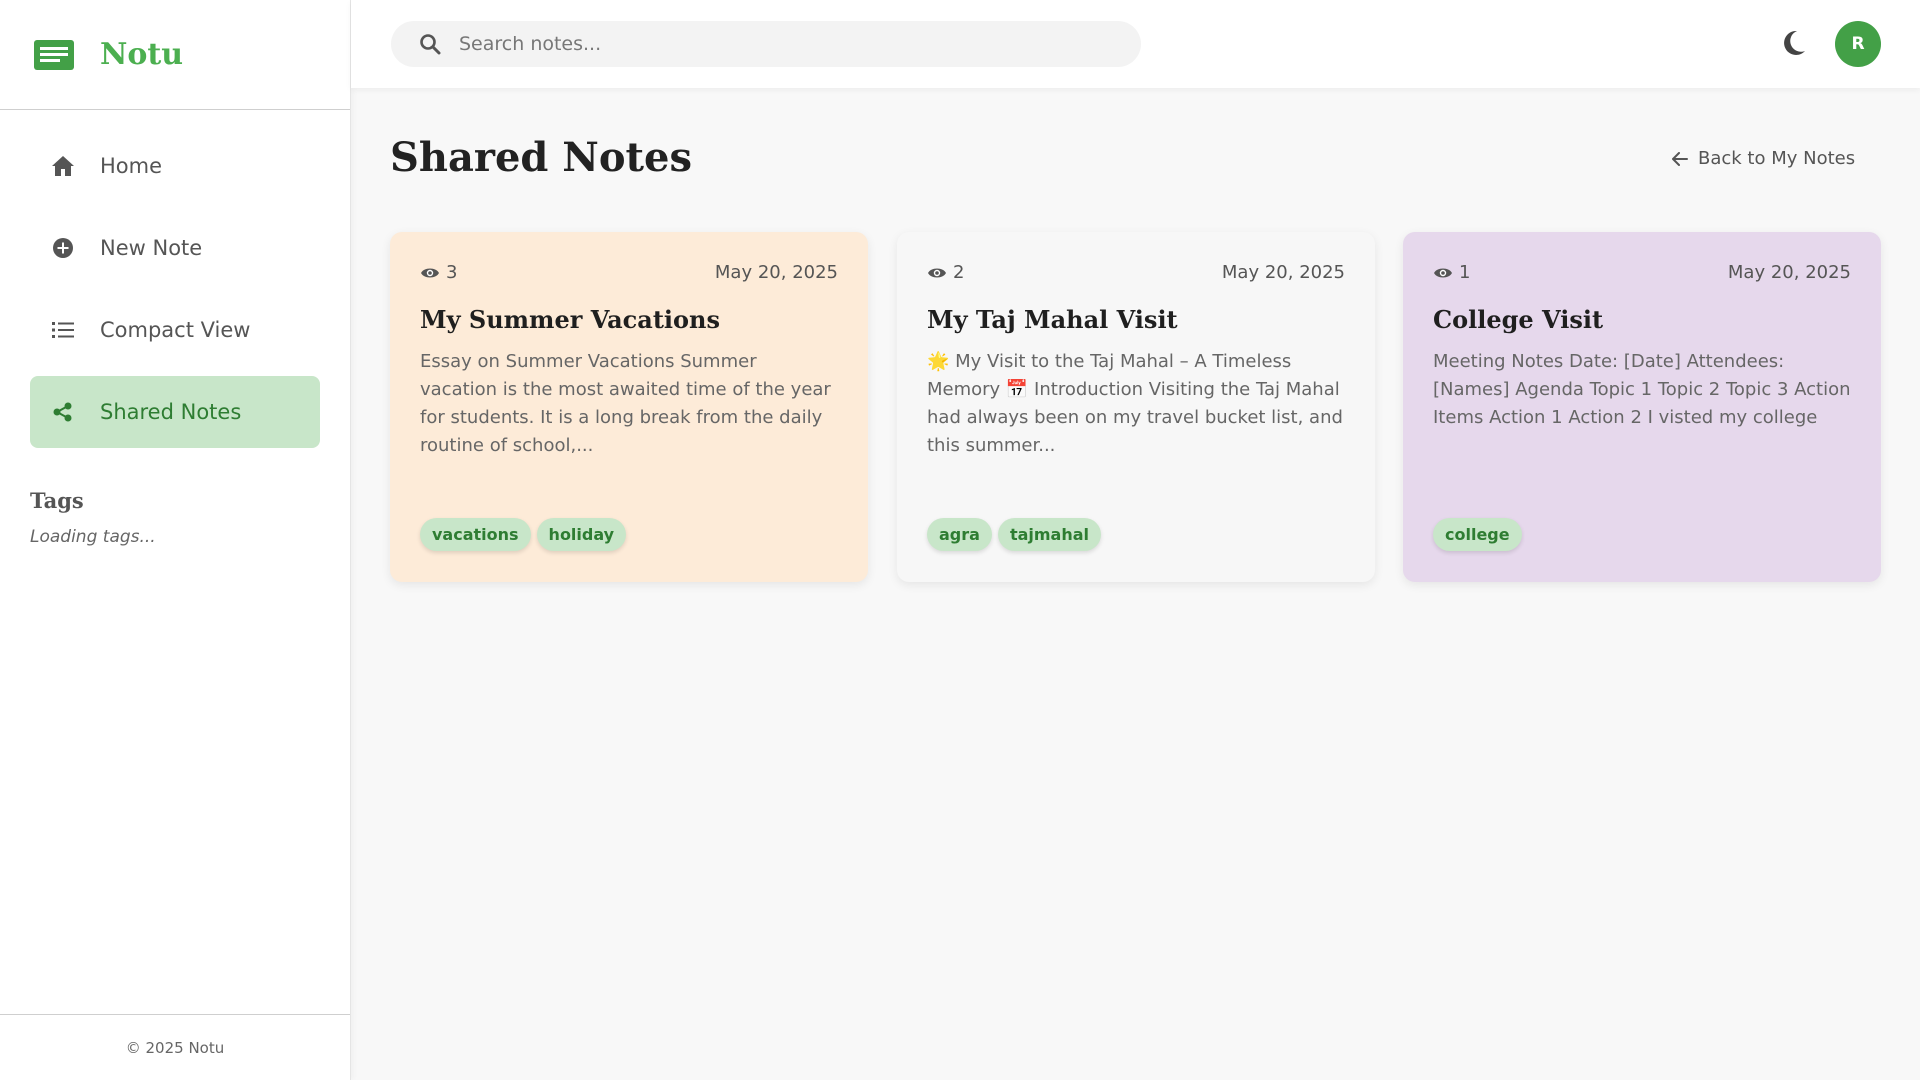 The height and width of the screenshot is (1080, 1920). I want to click on note-tags: agra tajmahal, so click(1014, 534).